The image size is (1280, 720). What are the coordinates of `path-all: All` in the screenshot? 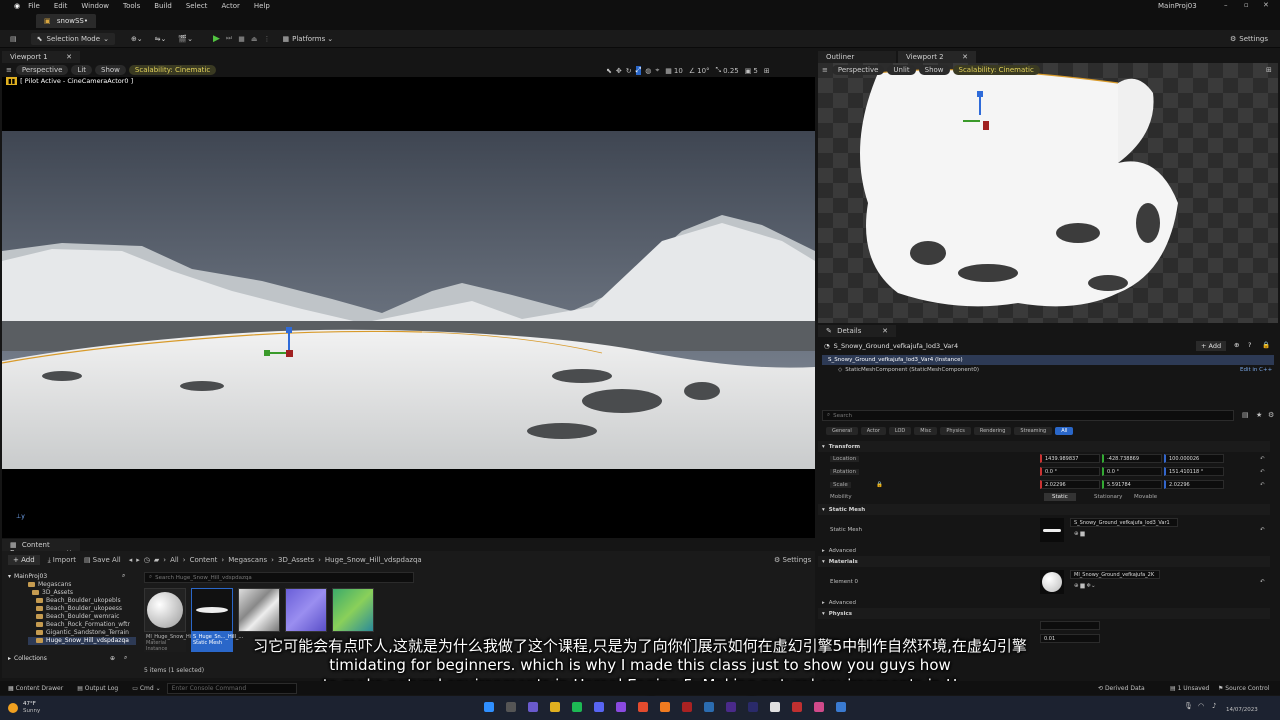 It's located at (174, 560).